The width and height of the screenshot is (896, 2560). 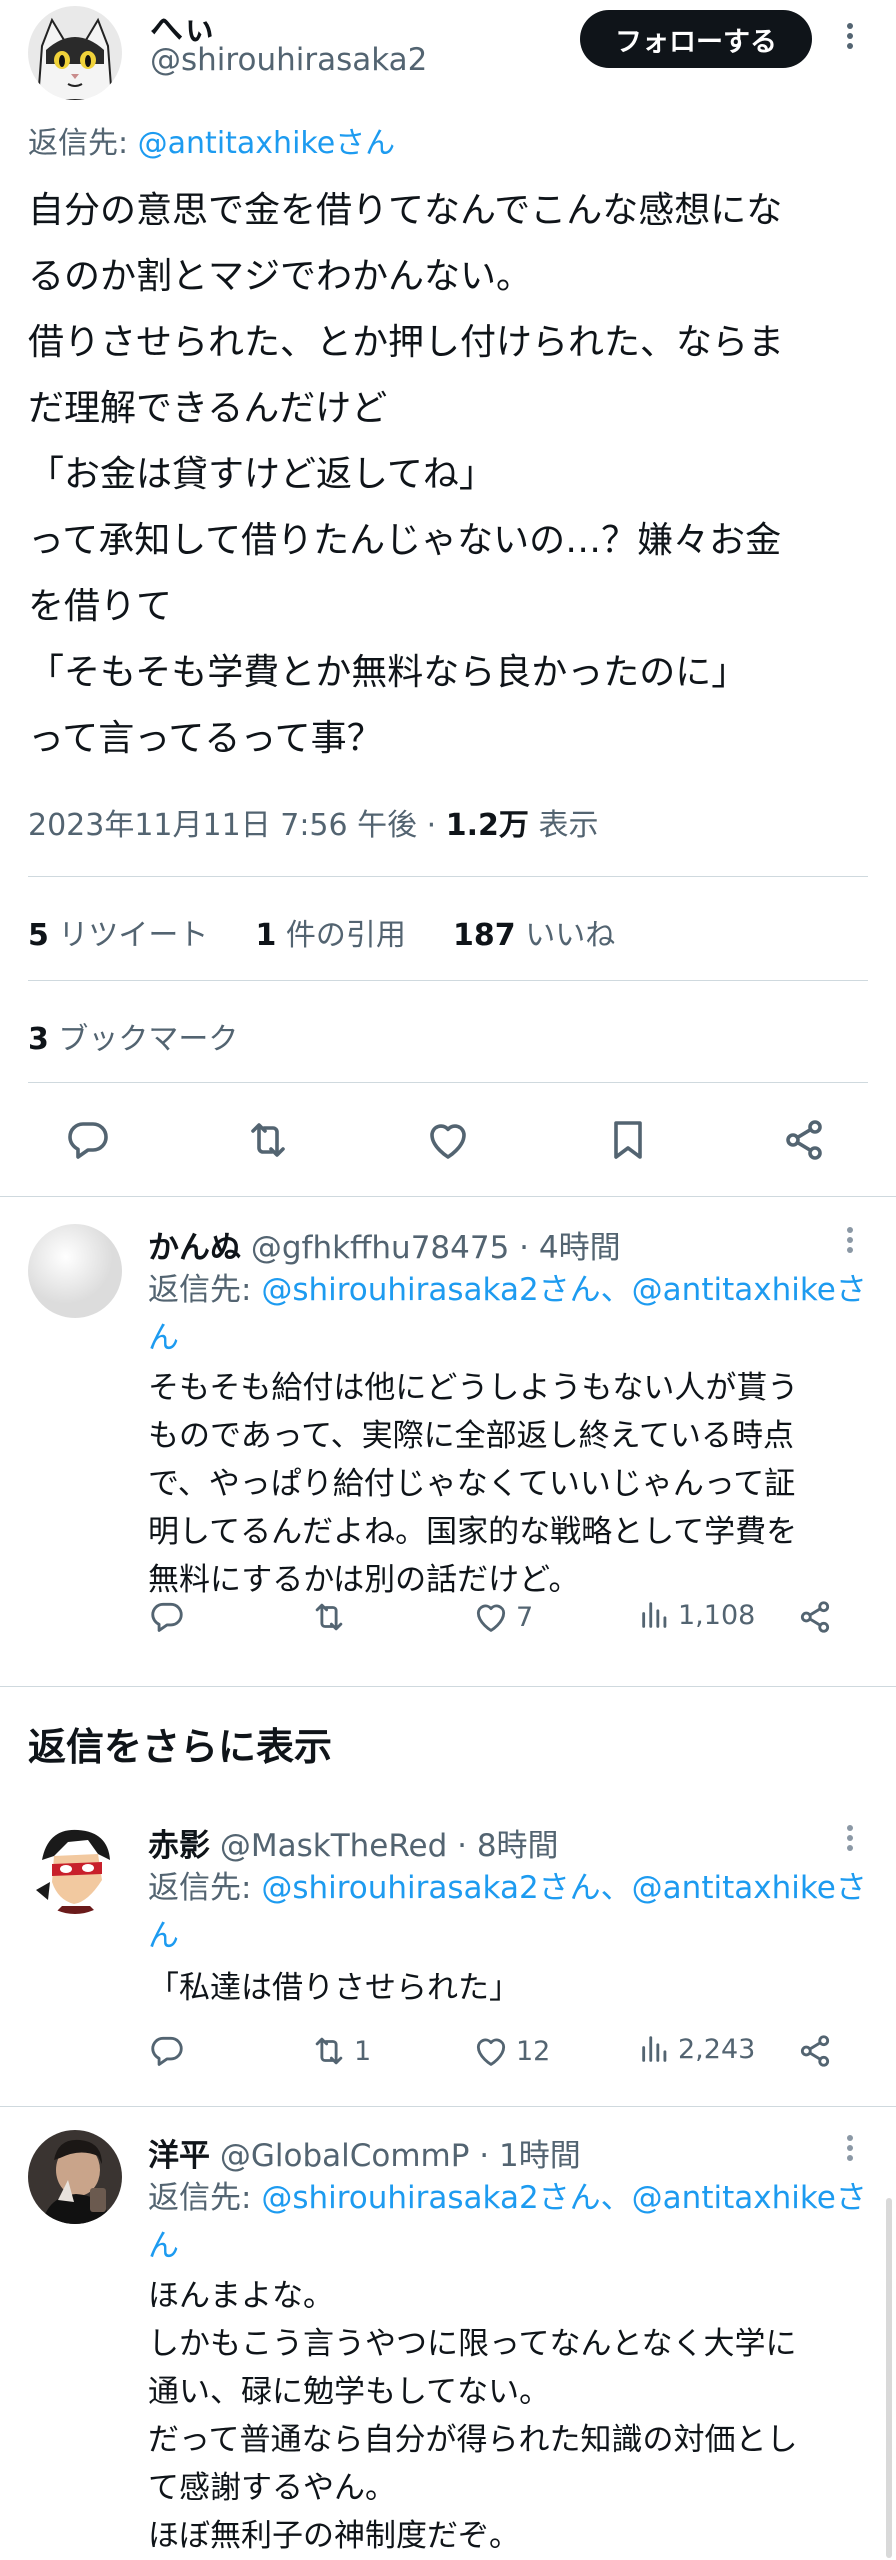 I want to click on views-chart-icon, so click(x=655, y=2049).